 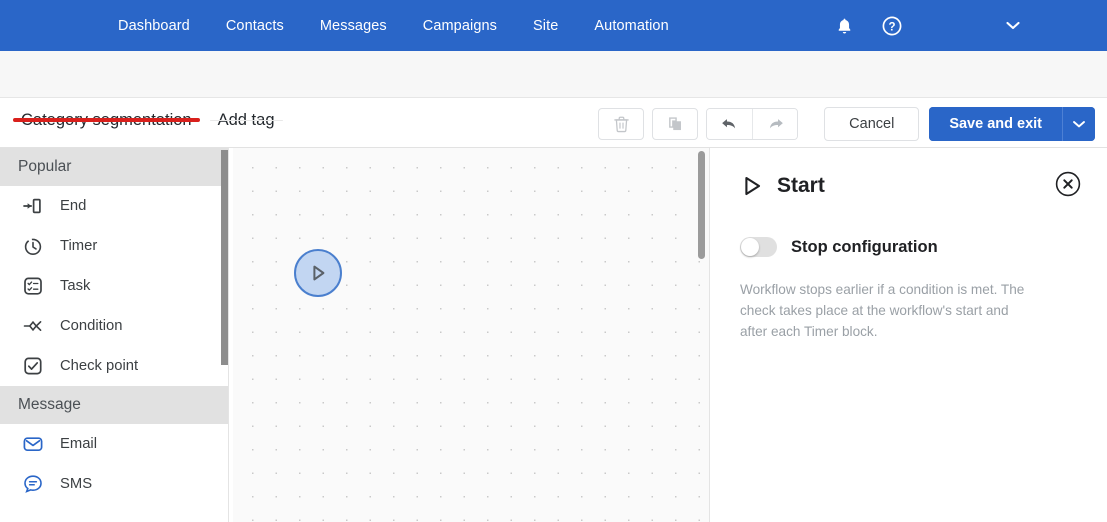 I want to click on editor-toolbar: Category segmentation Add tag, so click(x=553, y=122).